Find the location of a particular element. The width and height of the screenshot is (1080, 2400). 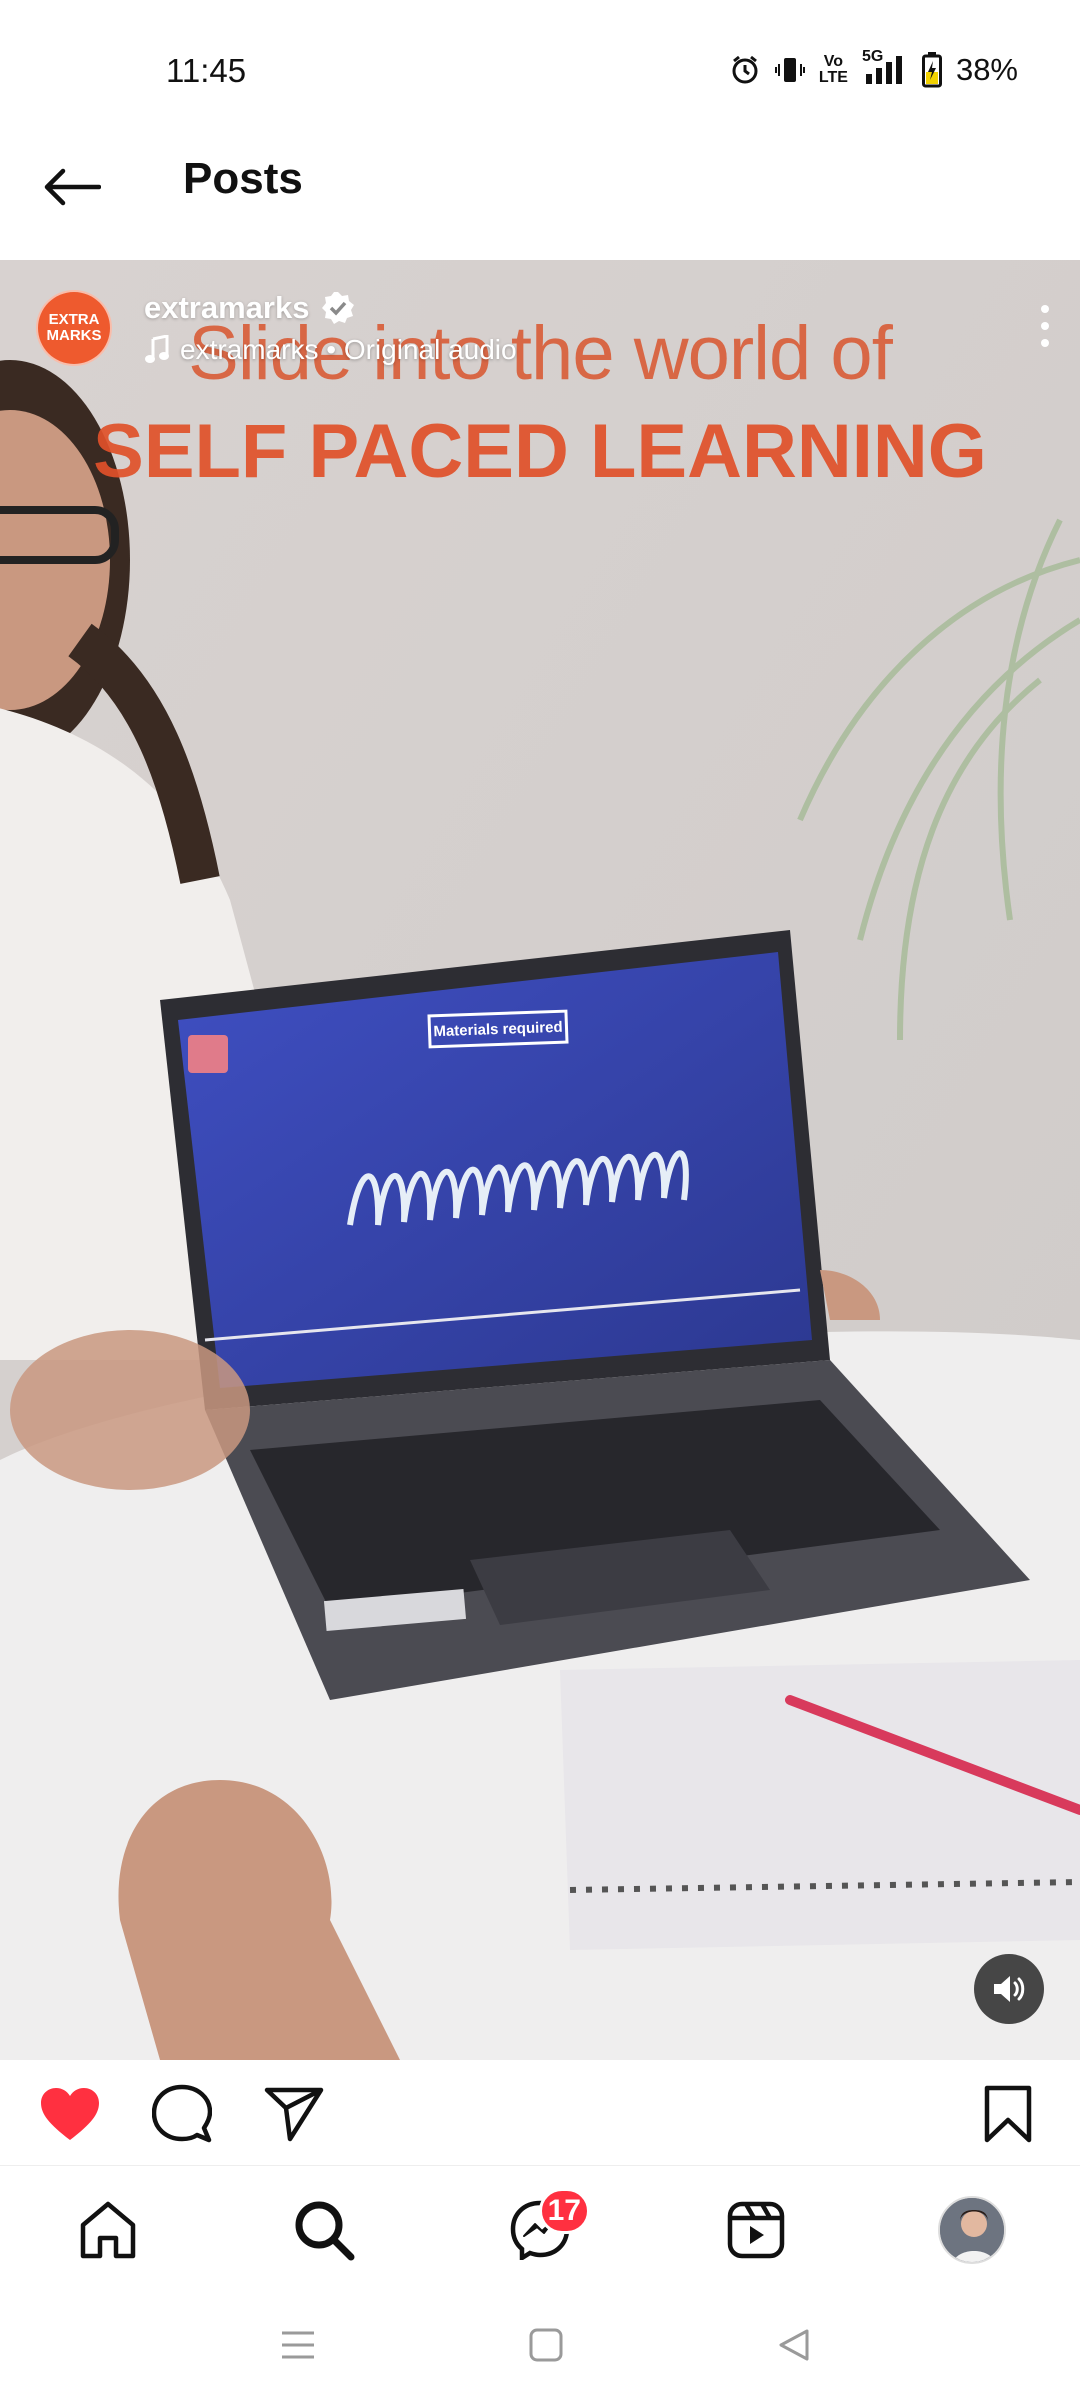

home-square-icon is located at coordinates (546, 2345).